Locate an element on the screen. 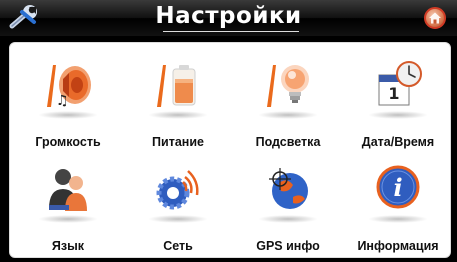 The width and height of the screenshot is (457, 262). title-bar: Настройки is located at coordinates (228, 18).